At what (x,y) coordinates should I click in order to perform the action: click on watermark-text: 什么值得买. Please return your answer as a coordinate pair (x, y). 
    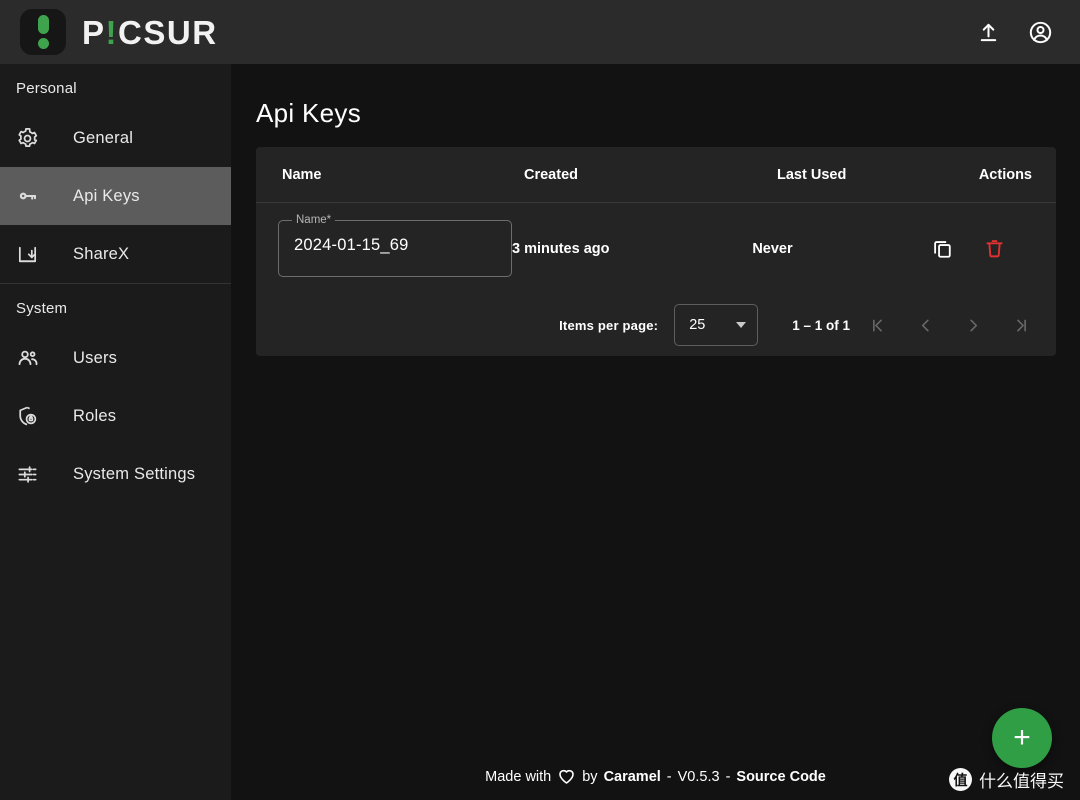
    Looking at the image, I should click on (1021, 782).